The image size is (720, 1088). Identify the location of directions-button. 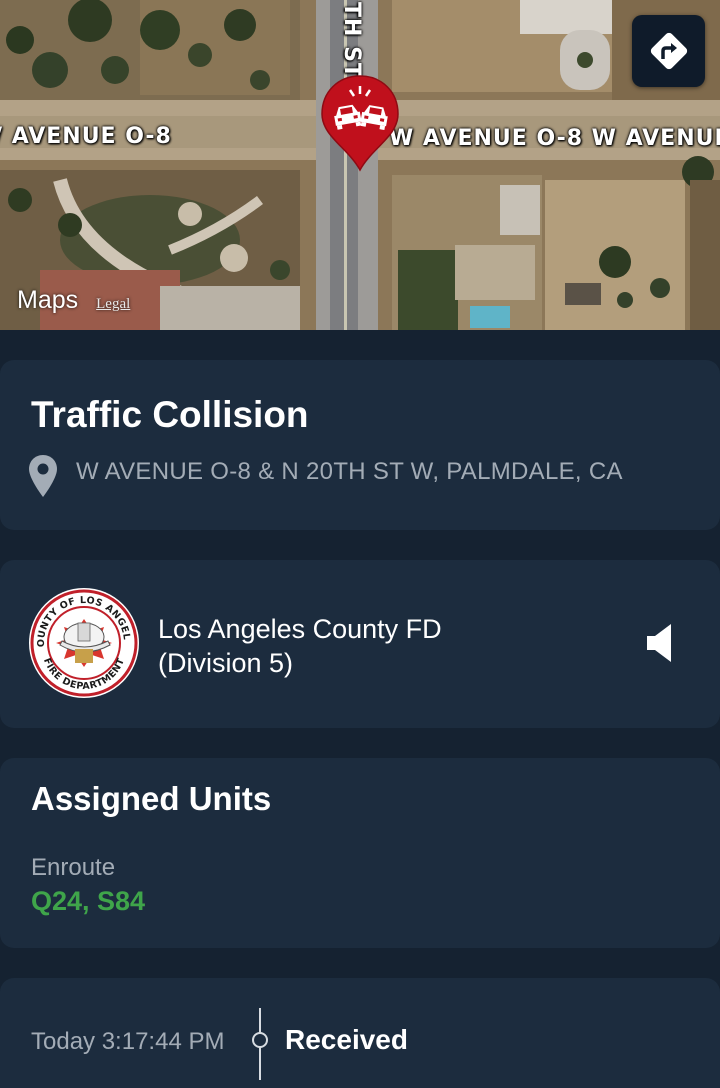
(668, 51).